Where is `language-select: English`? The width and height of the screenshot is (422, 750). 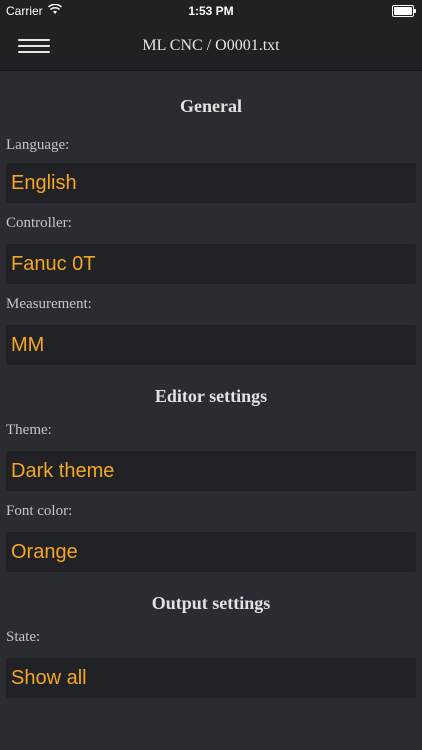
language-select: English is located at coordinates (211, 183).